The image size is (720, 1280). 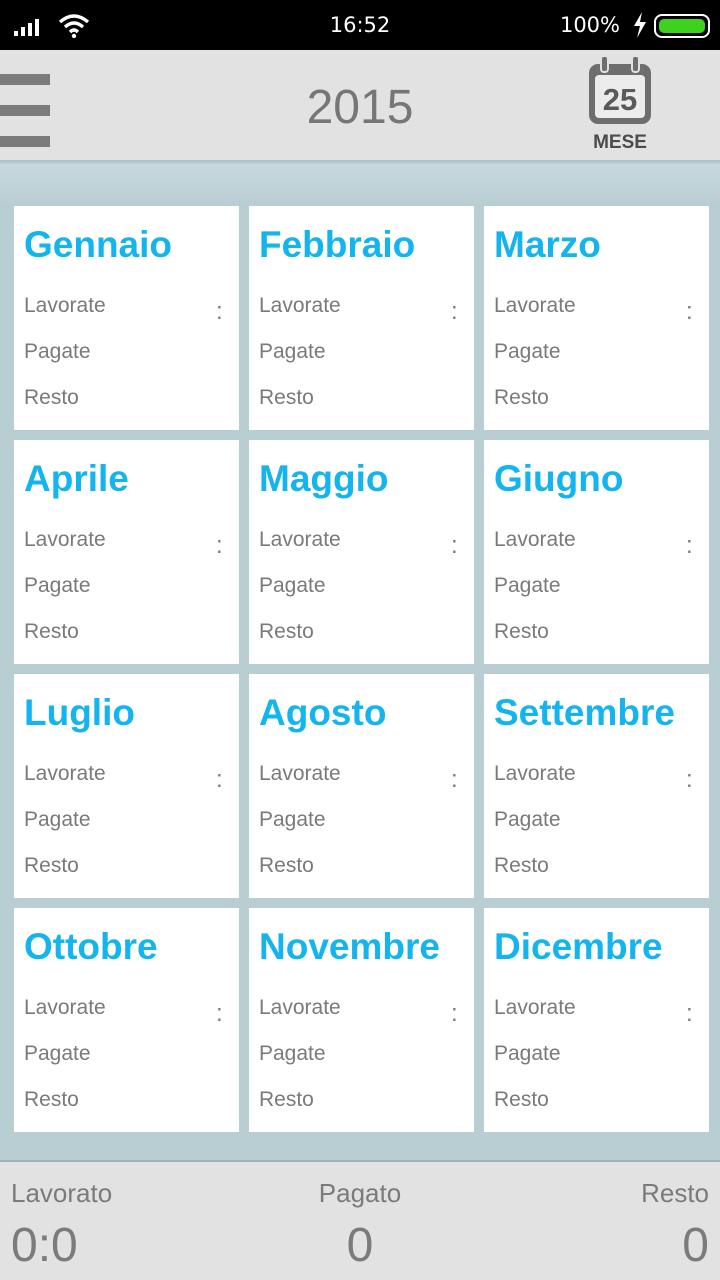 What do you see at coordinates (596, 318) in the screenshot?
I see `month-card-marzo: Marzo Lavorate Pagate Resto:` at bounding box center [596, 318].